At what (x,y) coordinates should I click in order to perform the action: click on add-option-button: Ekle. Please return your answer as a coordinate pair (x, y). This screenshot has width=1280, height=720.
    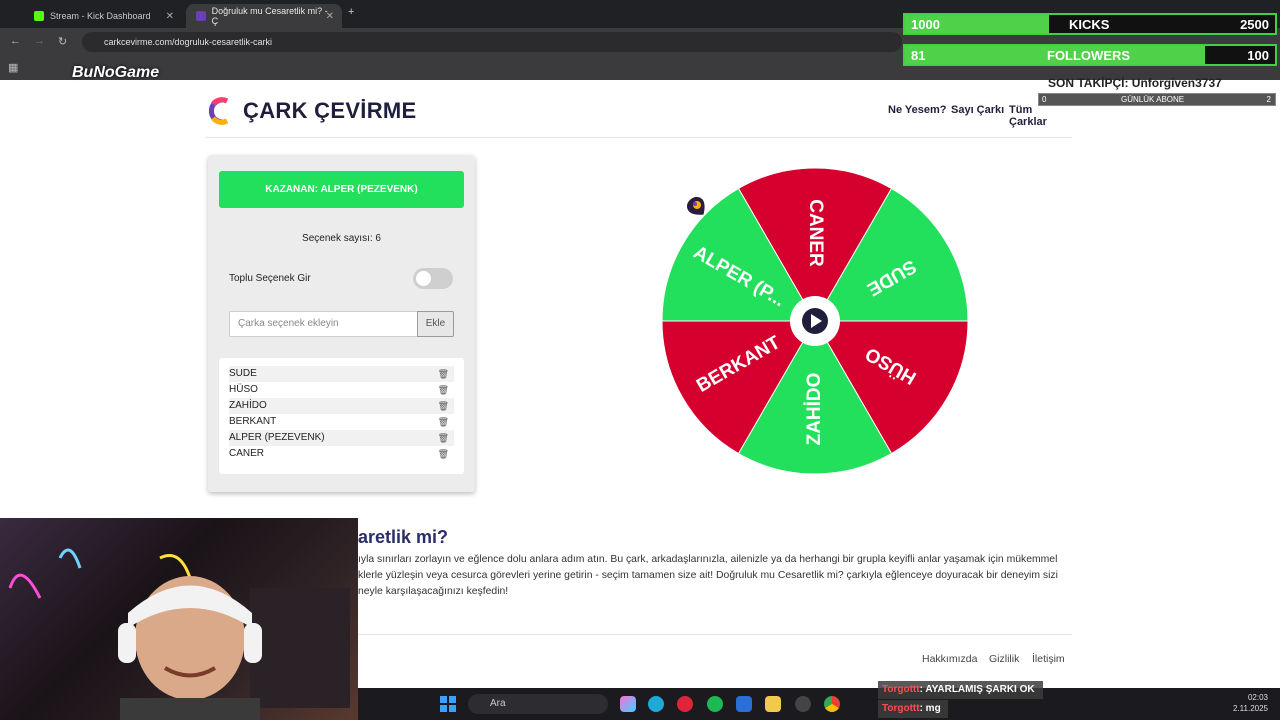
    Looking at the image, I should click on (435, 324).